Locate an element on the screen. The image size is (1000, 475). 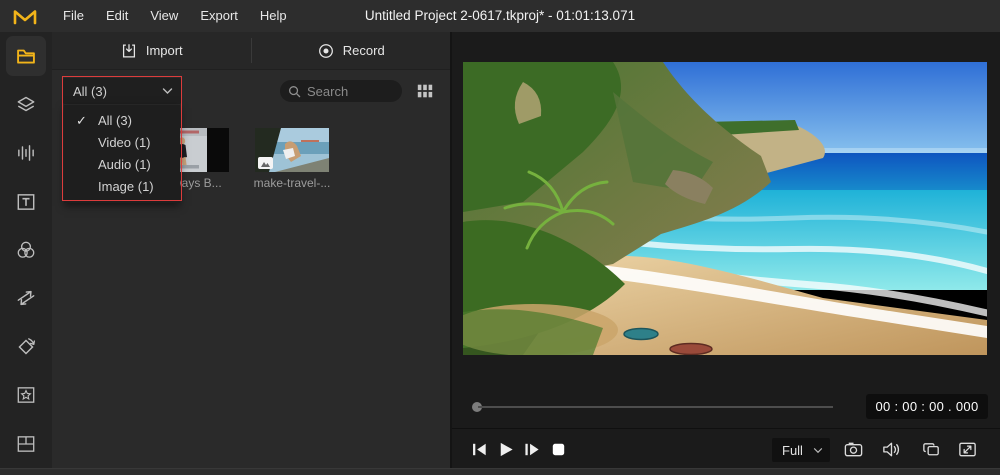
layers-icon is located at coordinates (26, 103).